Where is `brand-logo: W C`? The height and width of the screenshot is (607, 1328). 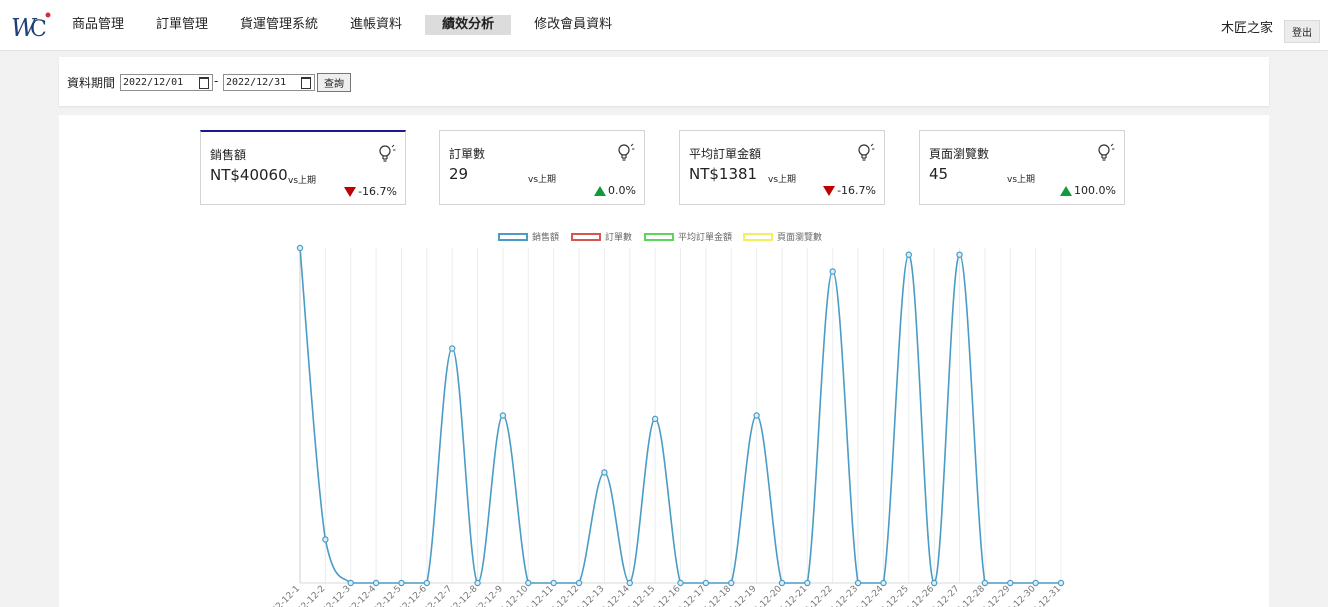 brand-logo: W C is located at coordinates (31, 25).